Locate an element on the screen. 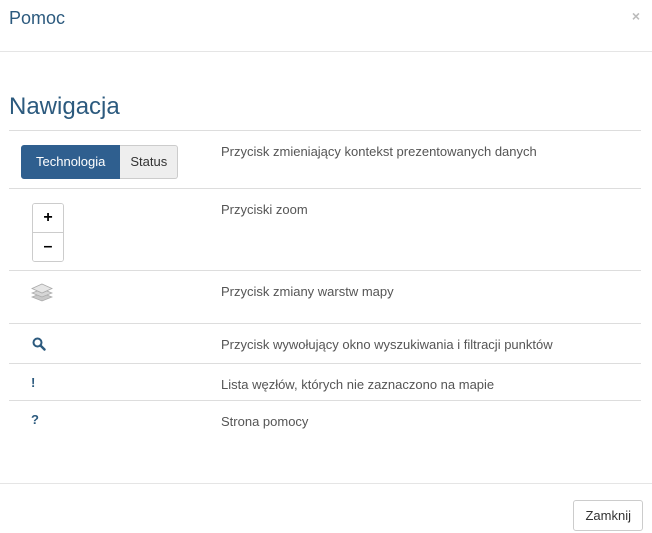  exclamation-icon: ! is located at coordinates (41, 382).